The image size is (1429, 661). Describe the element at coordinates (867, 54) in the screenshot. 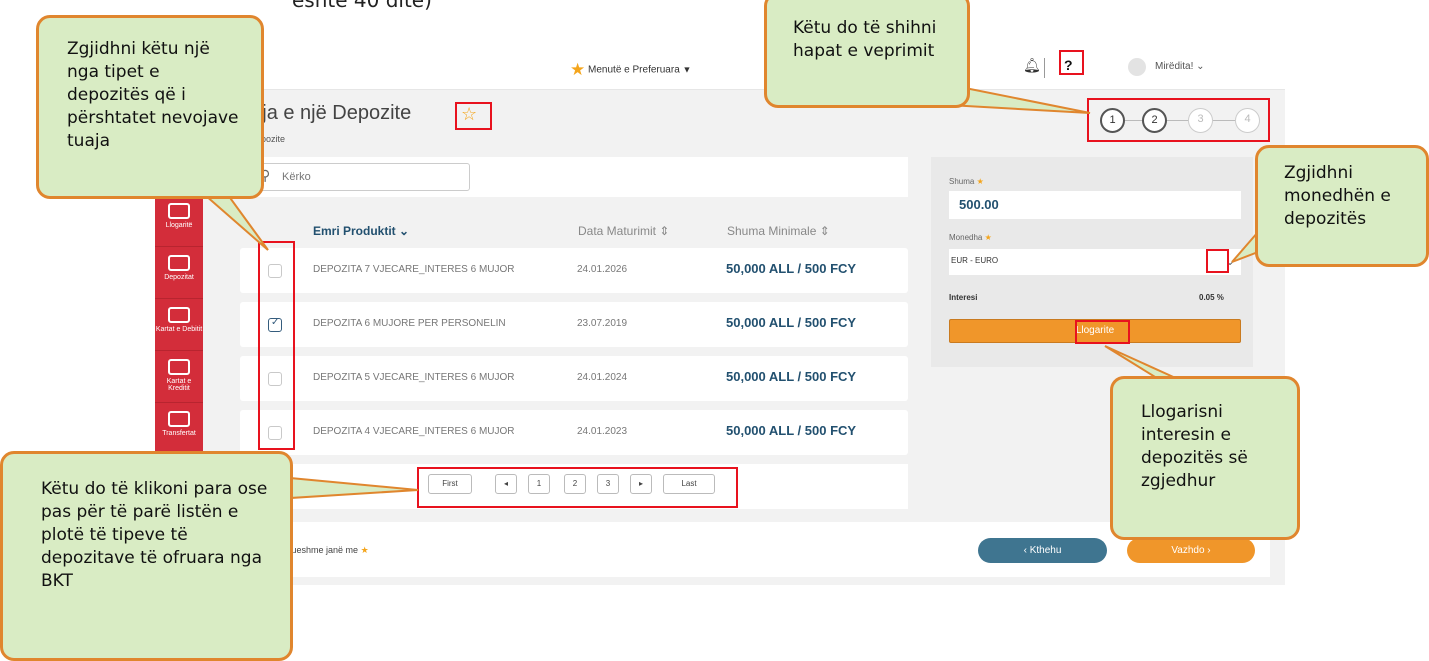

I see `callout-steps: Këtu do të shihni hapat e veprimit` at that location.